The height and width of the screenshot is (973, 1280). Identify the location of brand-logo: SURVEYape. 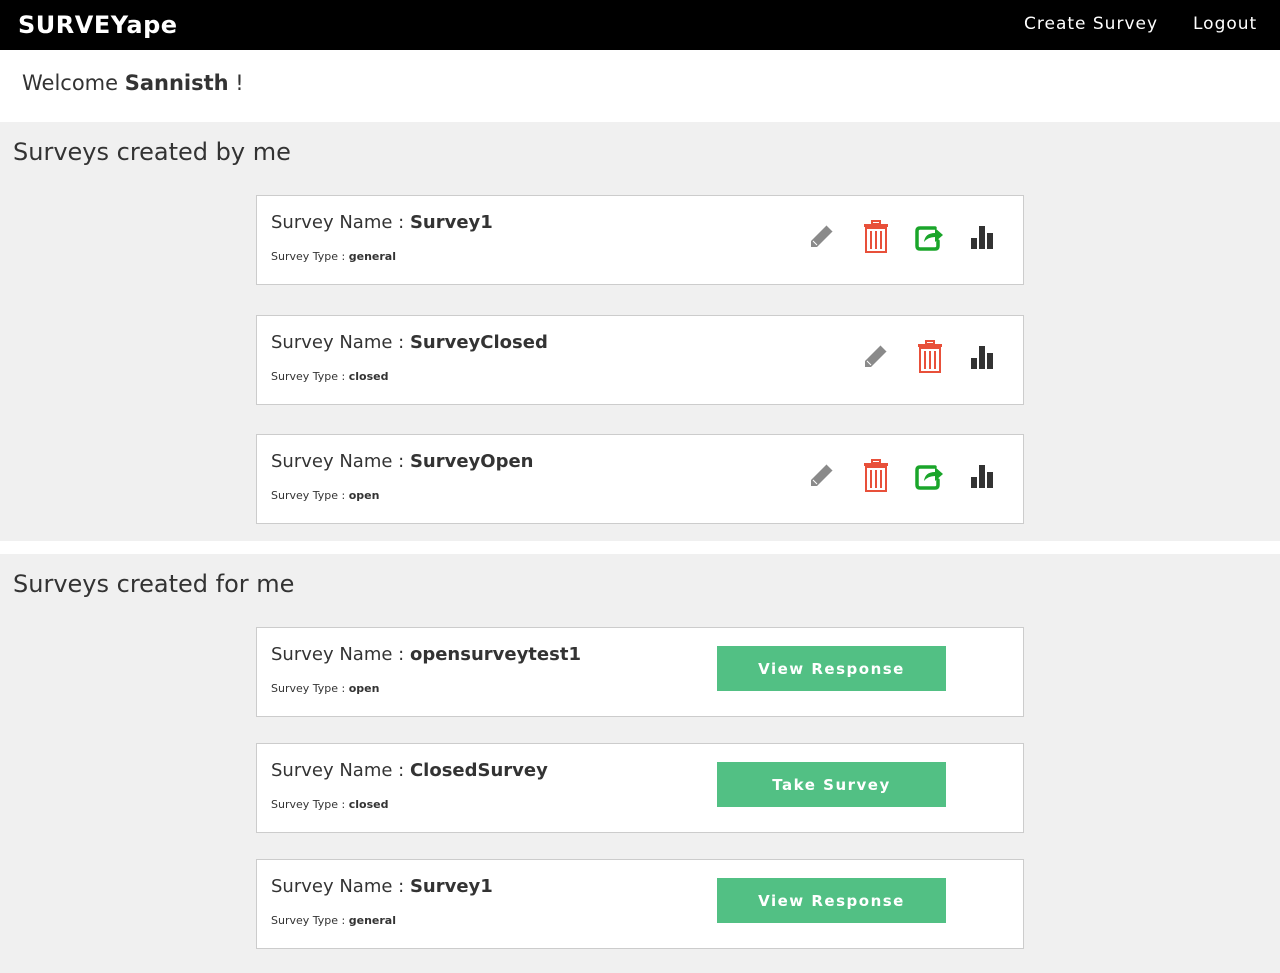
(98, 25).